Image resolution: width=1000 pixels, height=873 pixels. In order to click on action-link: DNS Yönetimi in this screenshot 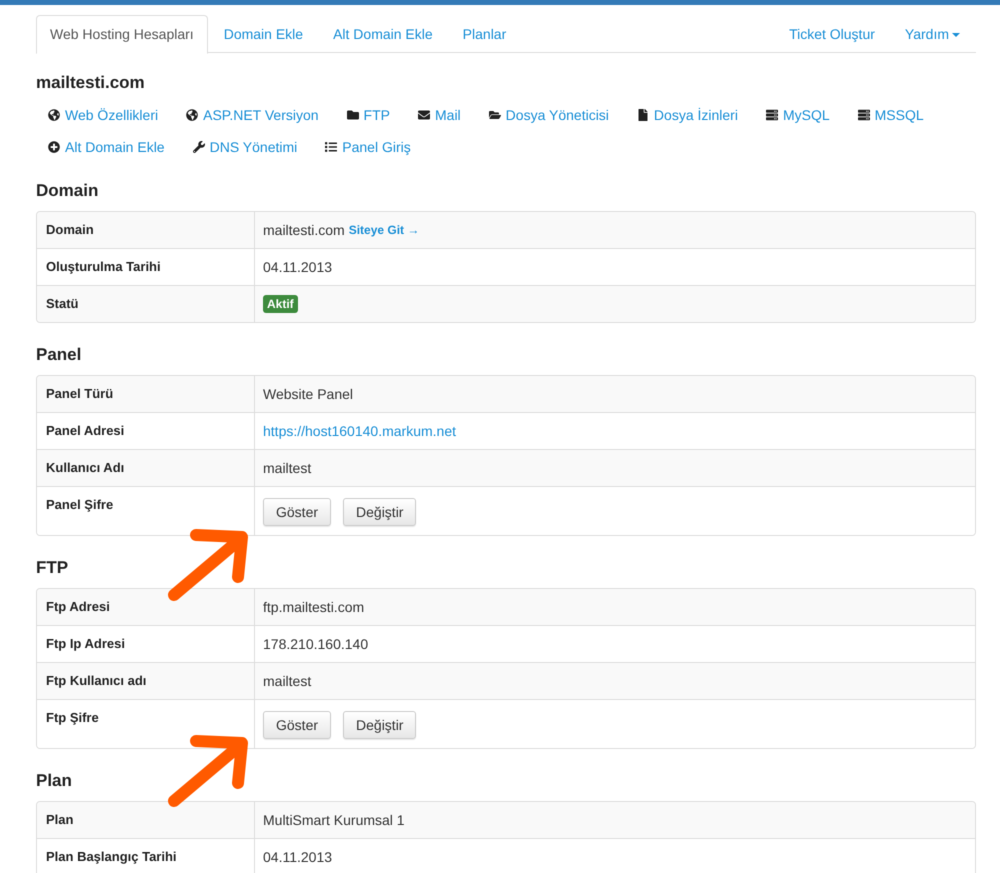, I will do `click(245, 147)`.